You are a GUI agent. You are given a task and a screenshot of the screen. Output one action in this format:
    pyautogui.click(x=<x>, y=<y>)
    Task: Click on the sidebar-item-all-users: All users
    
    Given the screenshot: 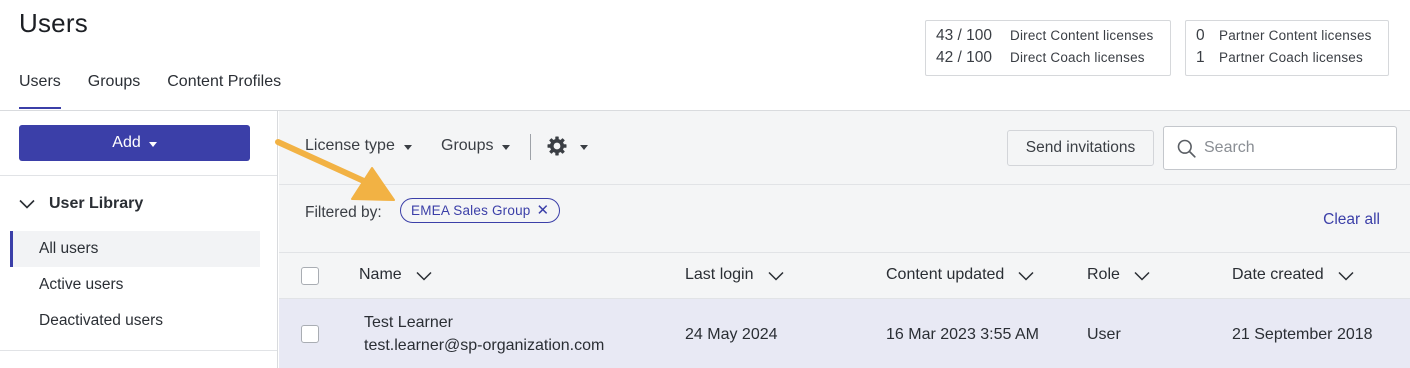 What is the action you would take?
    pyautogui.click(x=135, y=249)
    